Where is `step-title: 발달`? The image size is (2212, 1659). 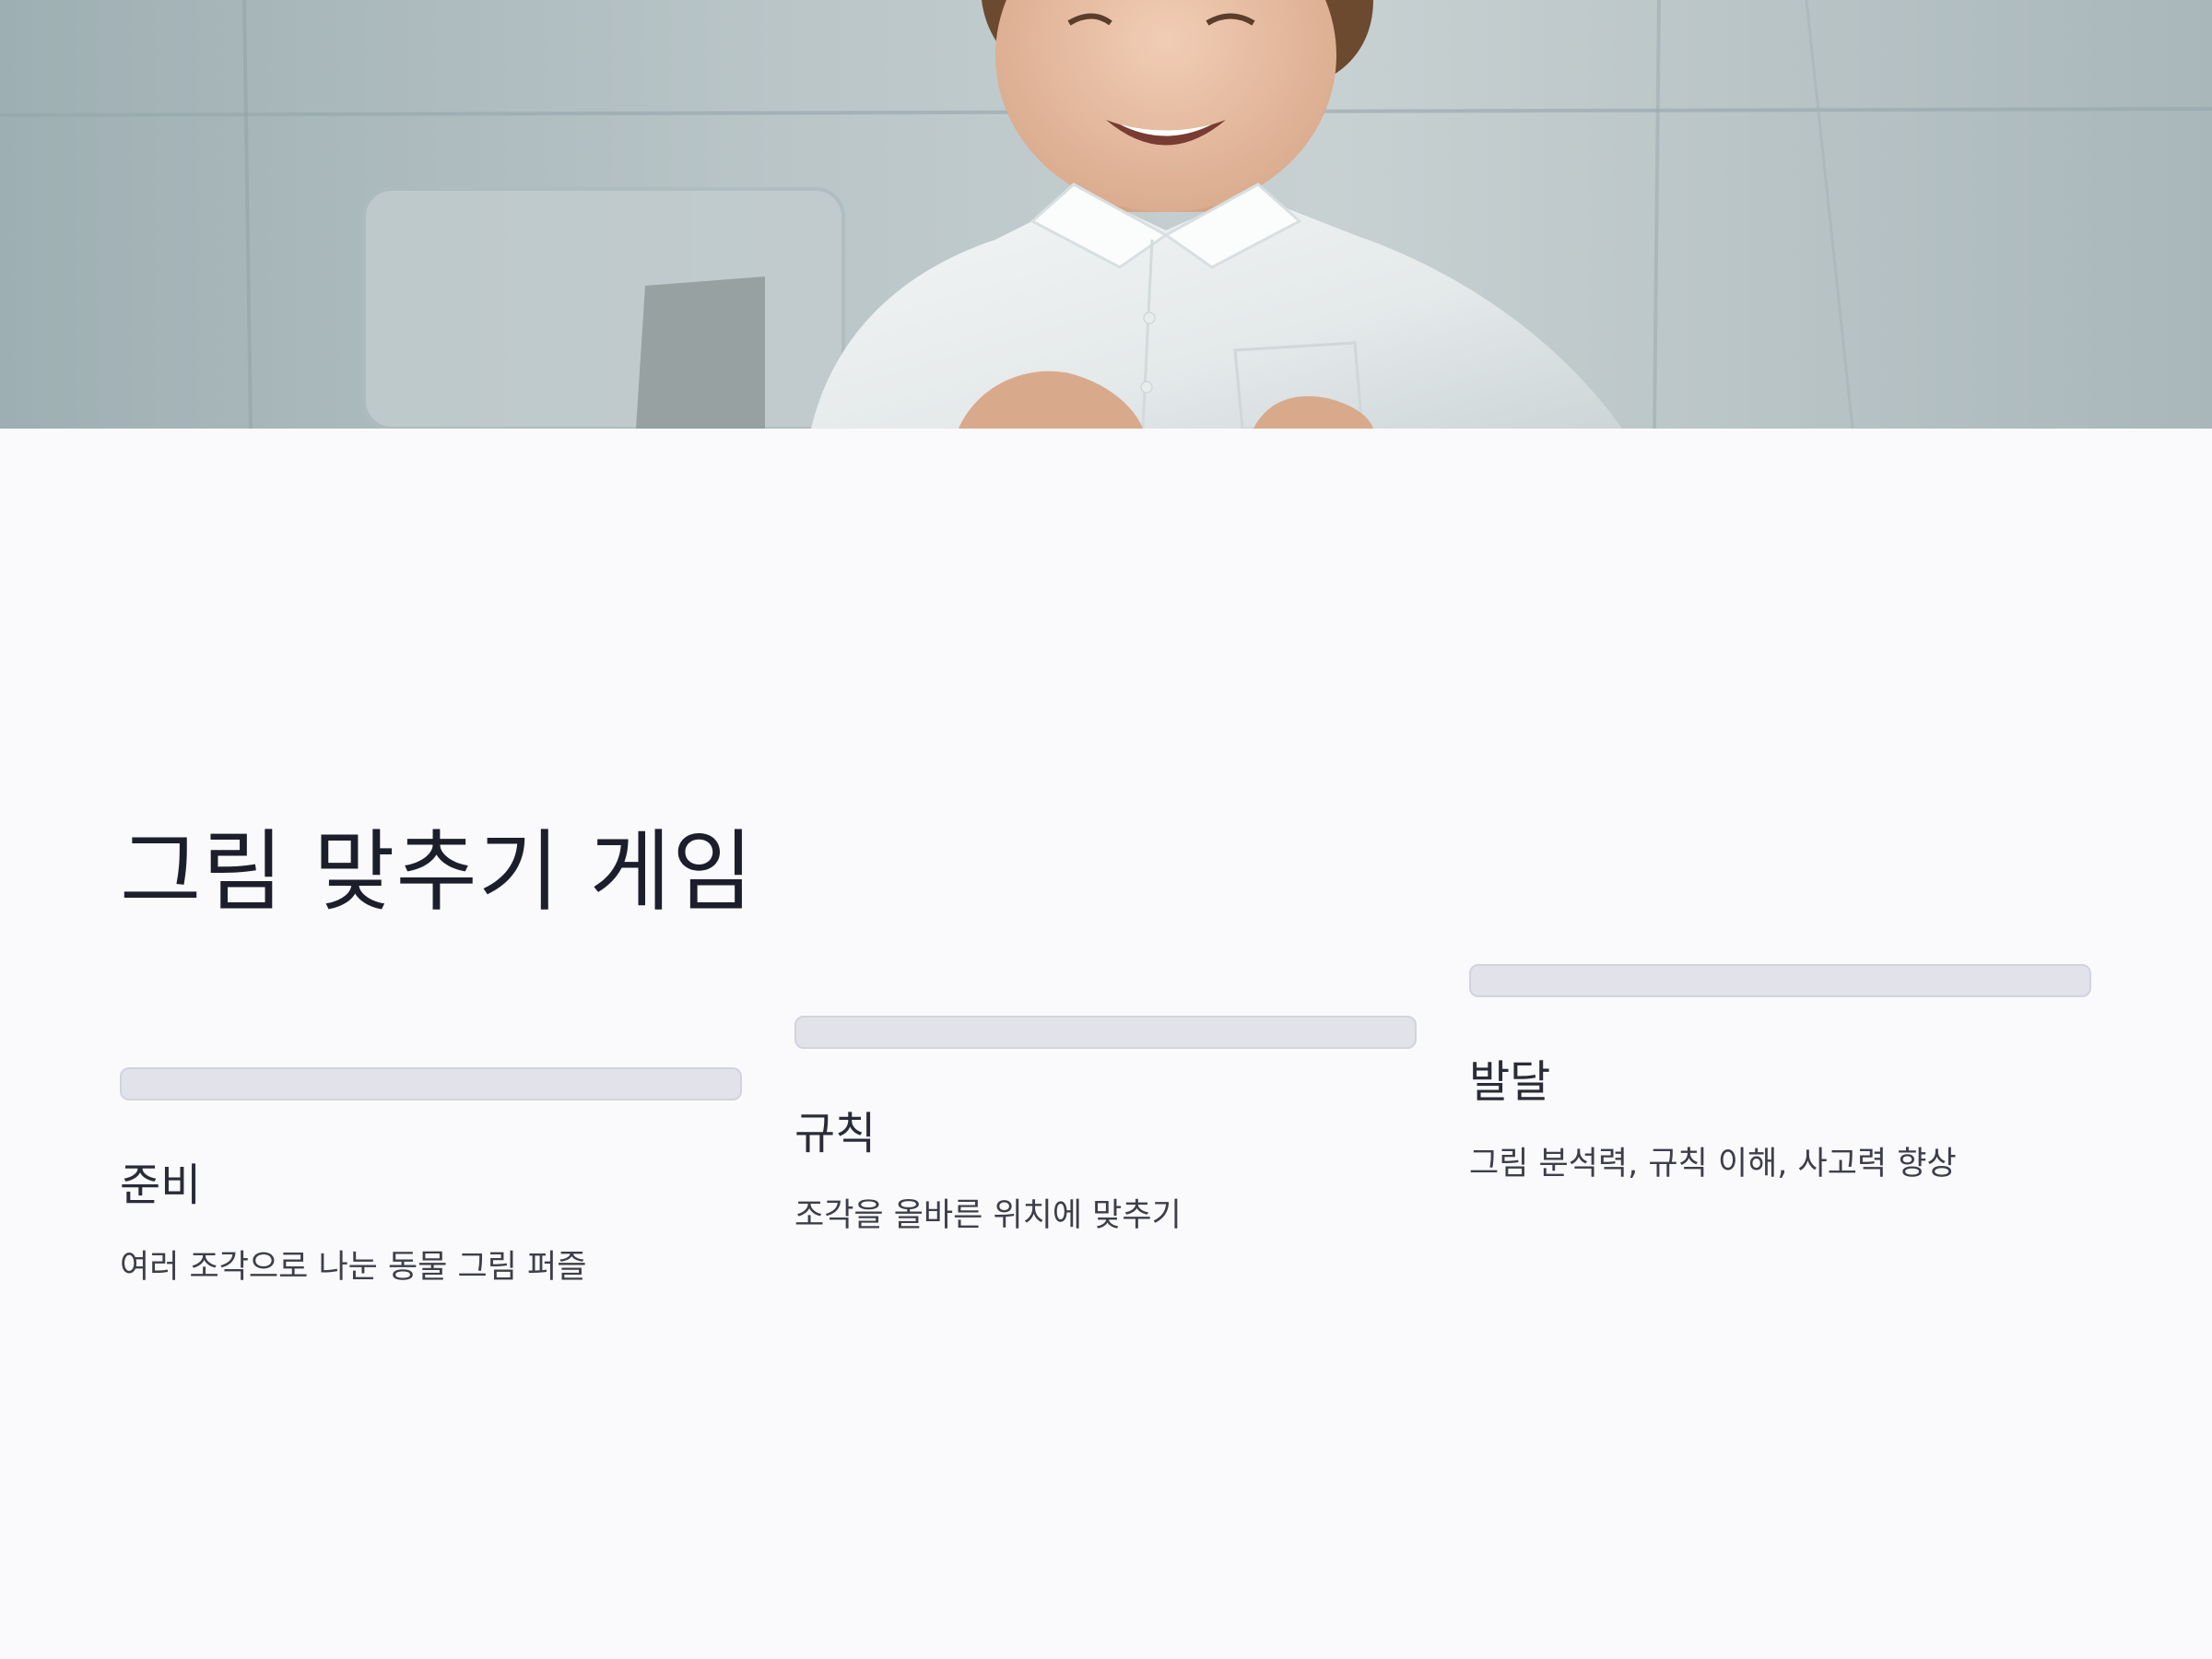
step-title: 발달 is located at coordinates (1510, 1082).